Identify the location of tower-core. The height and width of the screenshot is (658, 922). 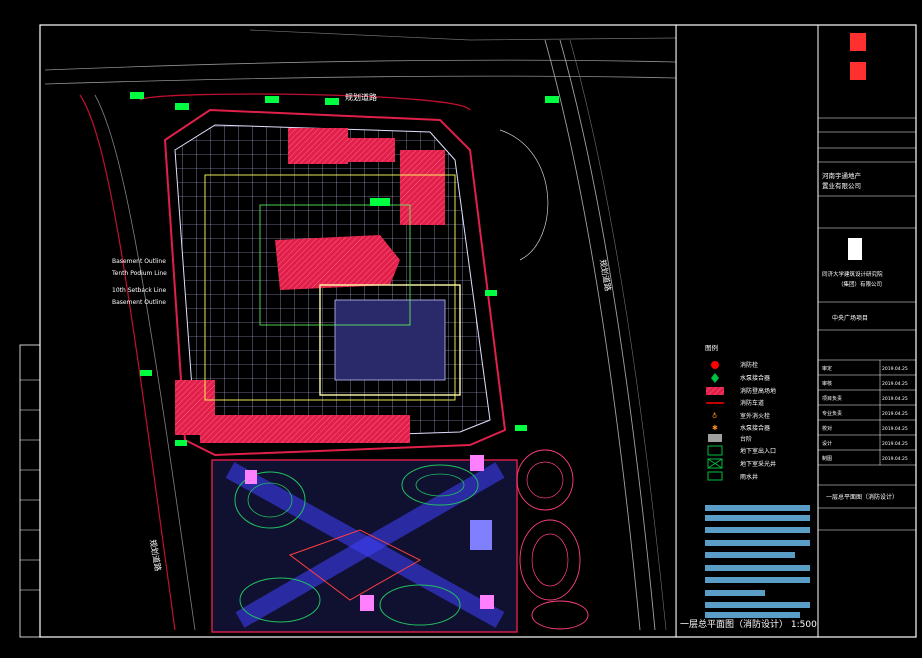
(390, 340).